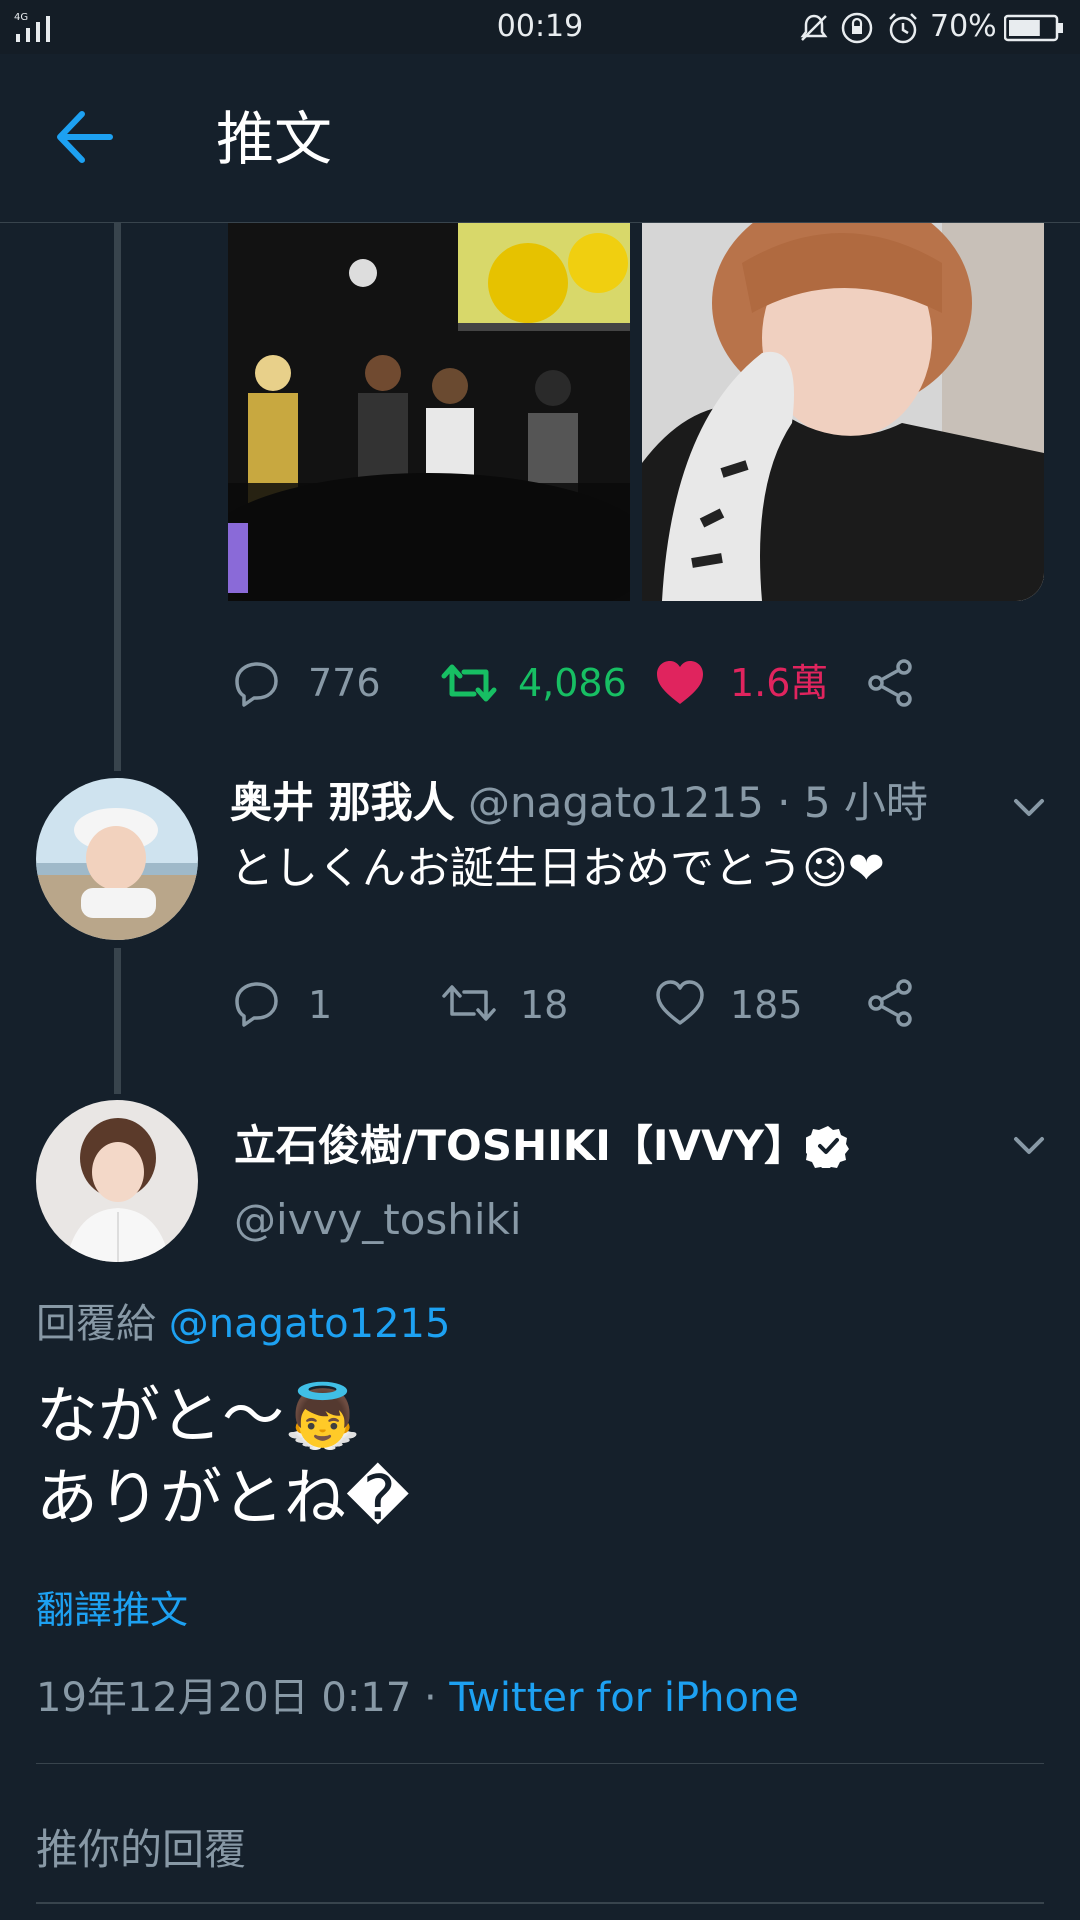  I want to click on tweet-text: としくんお誕生日おめでとう😉❤, so click(557, 868).